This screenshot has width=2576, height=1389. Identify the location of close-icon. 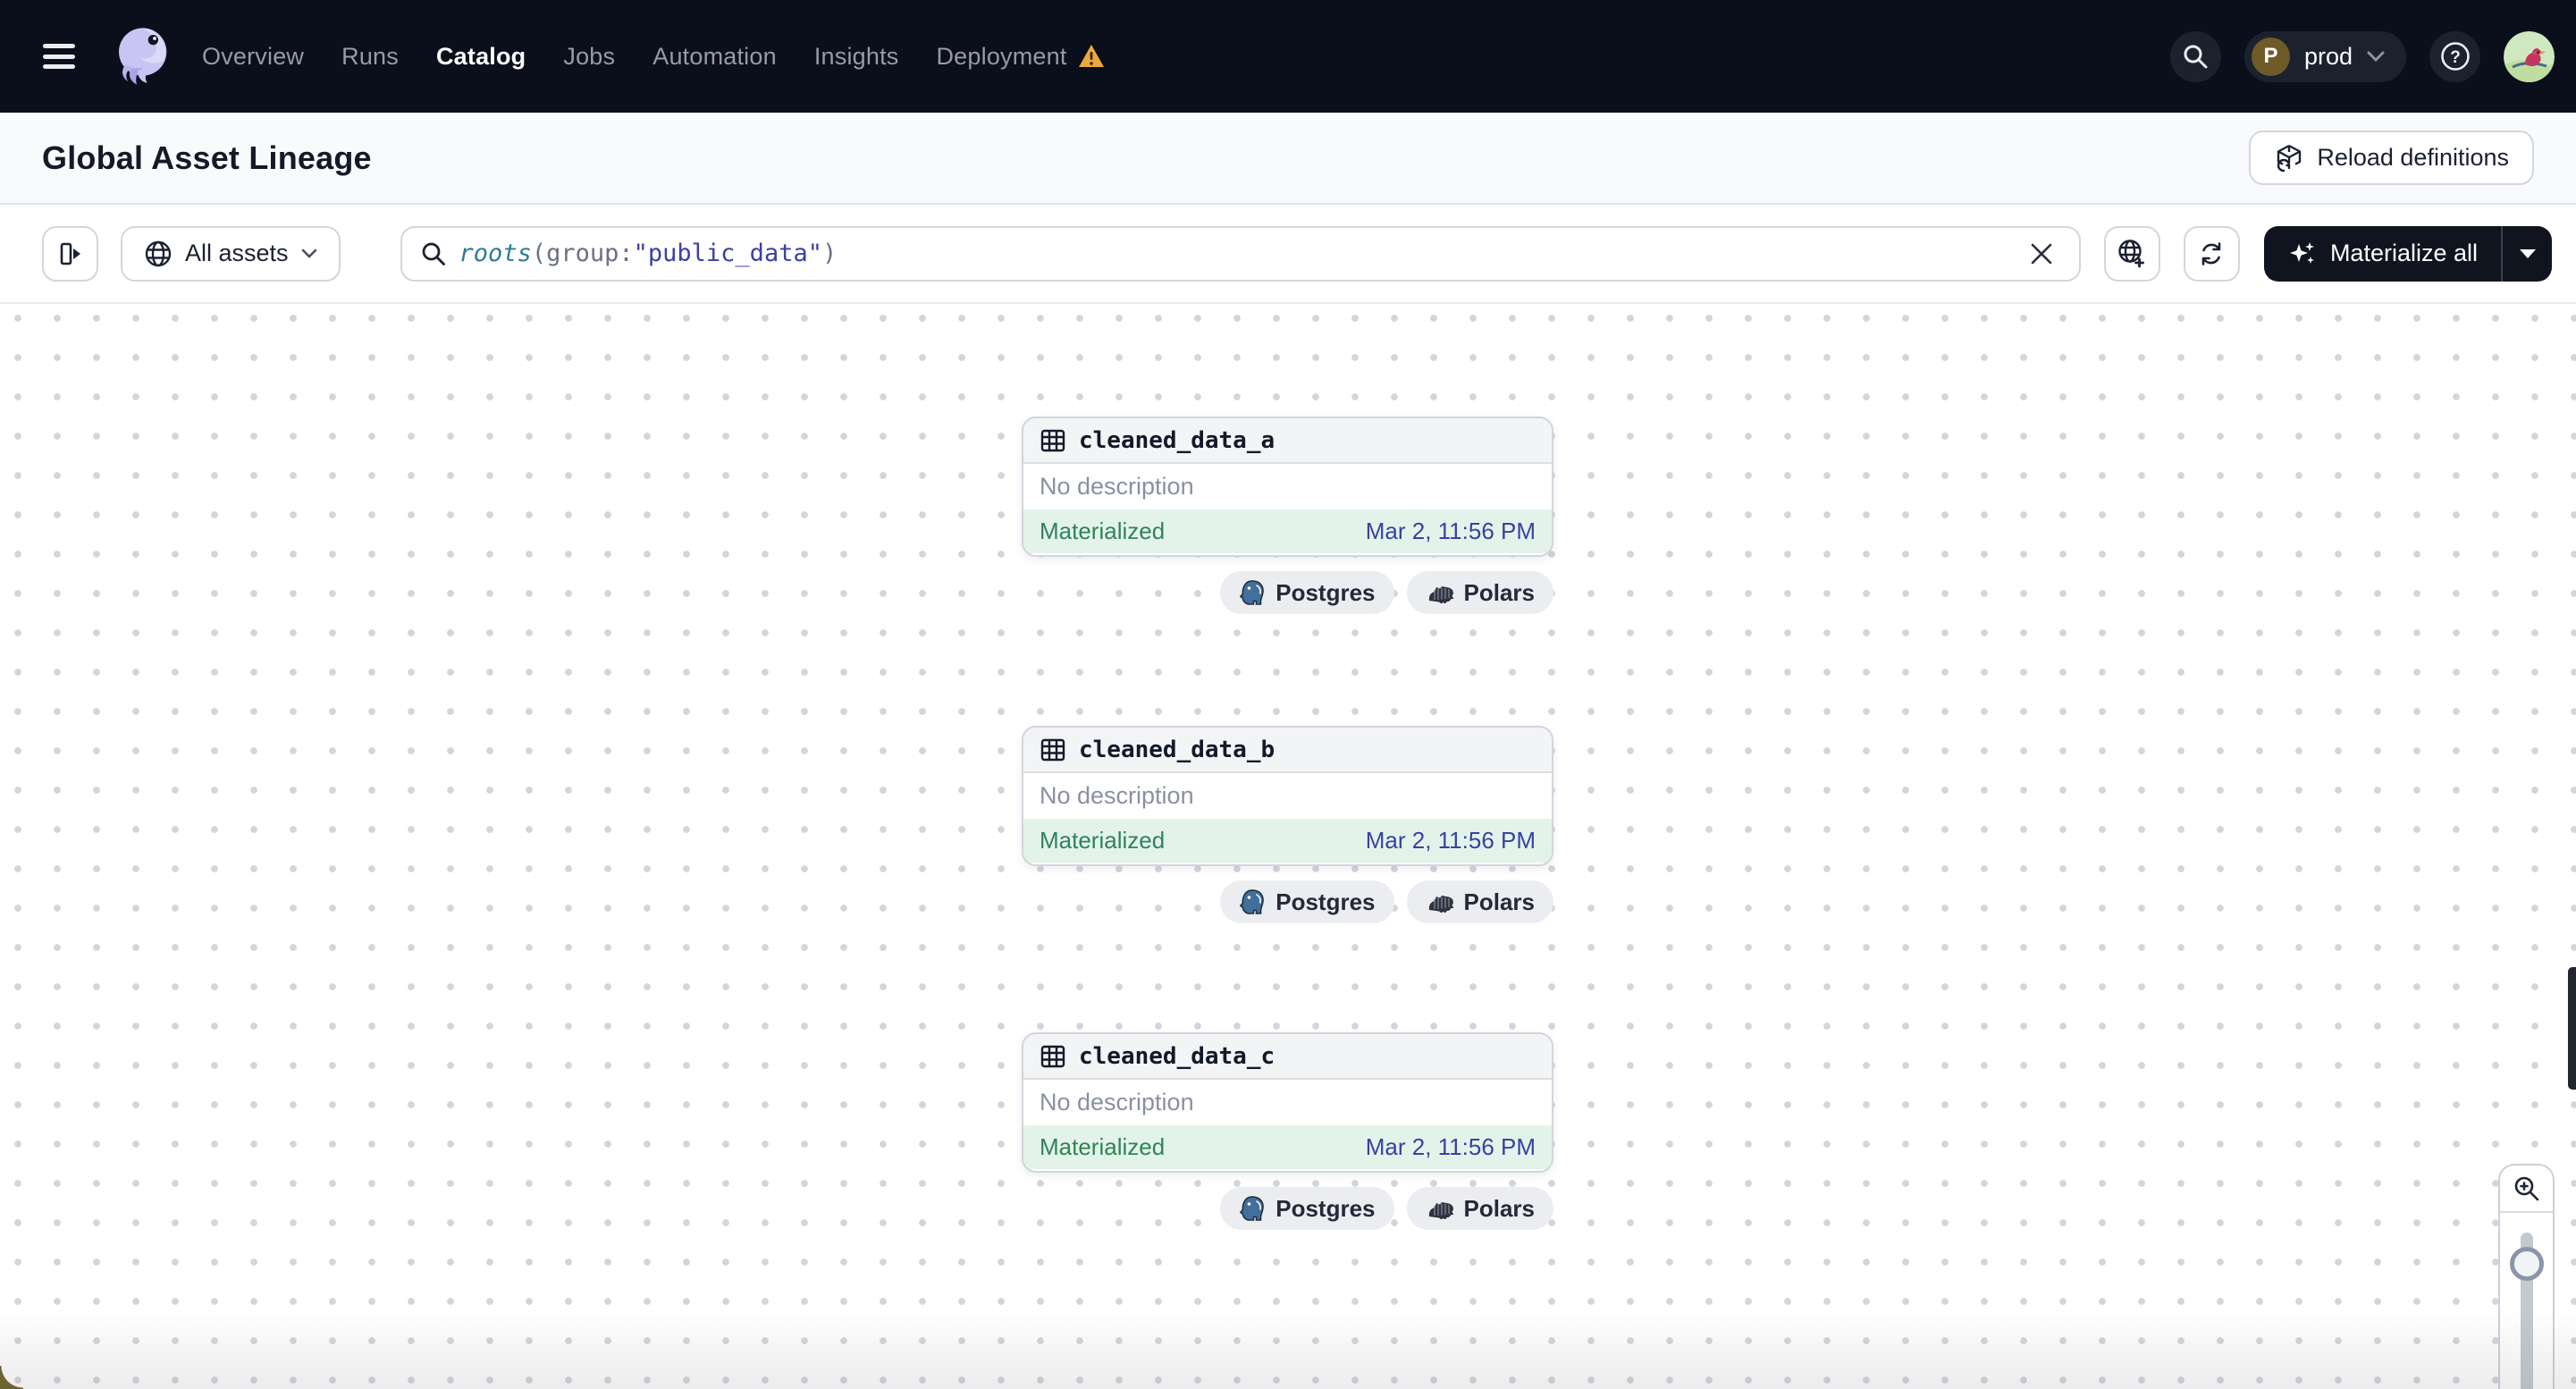
(2042, 253).